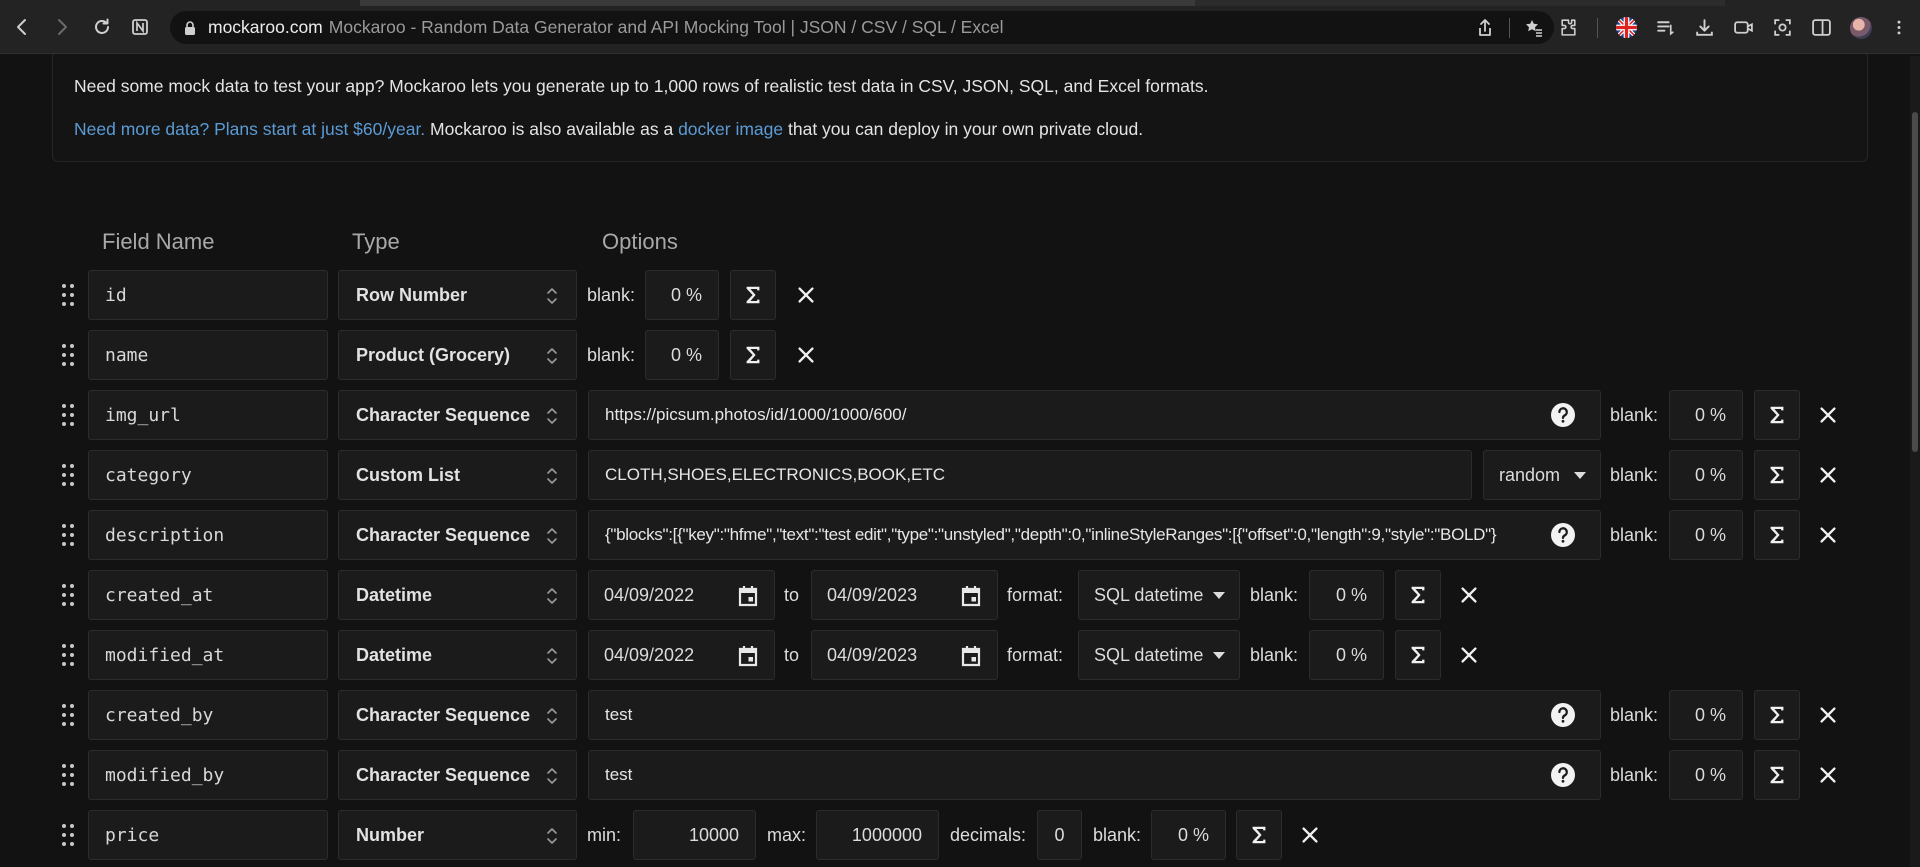 This screenshot has height=867, width=1920. Describe the element at coordinates (1821, 27) in the screenshot. I see `sidebar-toggle-icon` at that location.